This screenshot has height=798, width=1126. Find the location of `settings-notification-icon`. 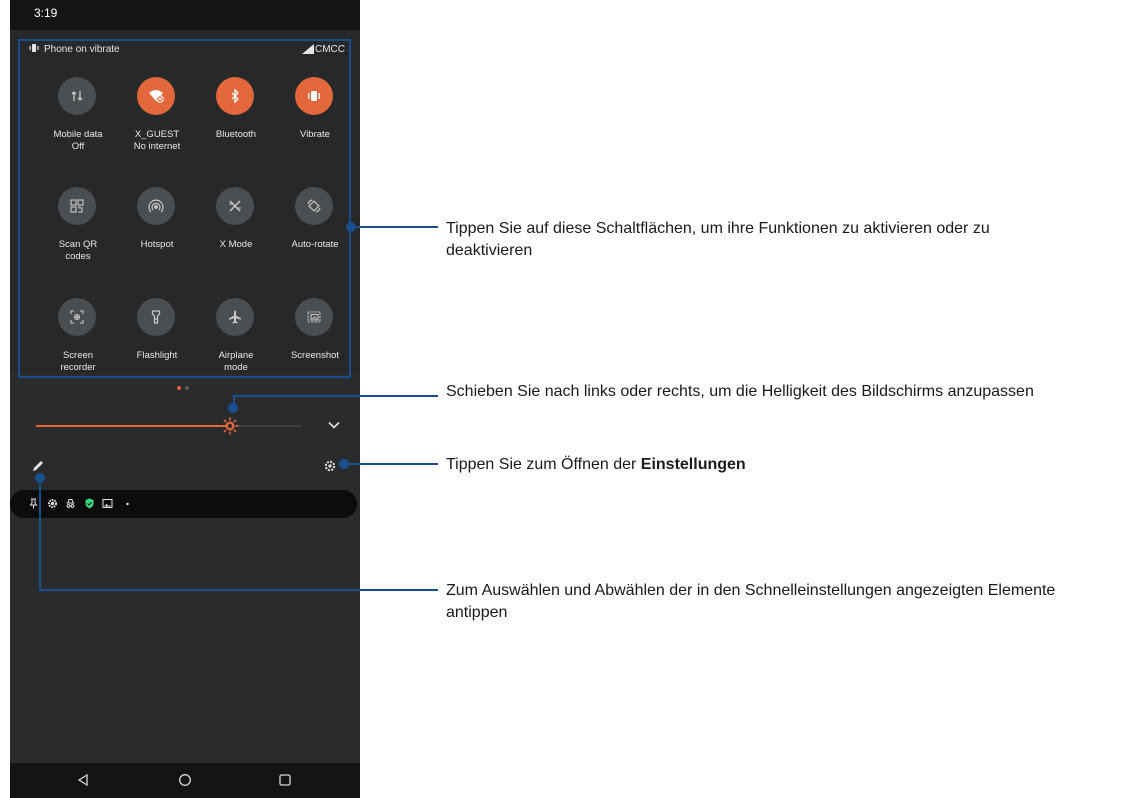

settings-notification-icon is located at coordinates (52, 503).